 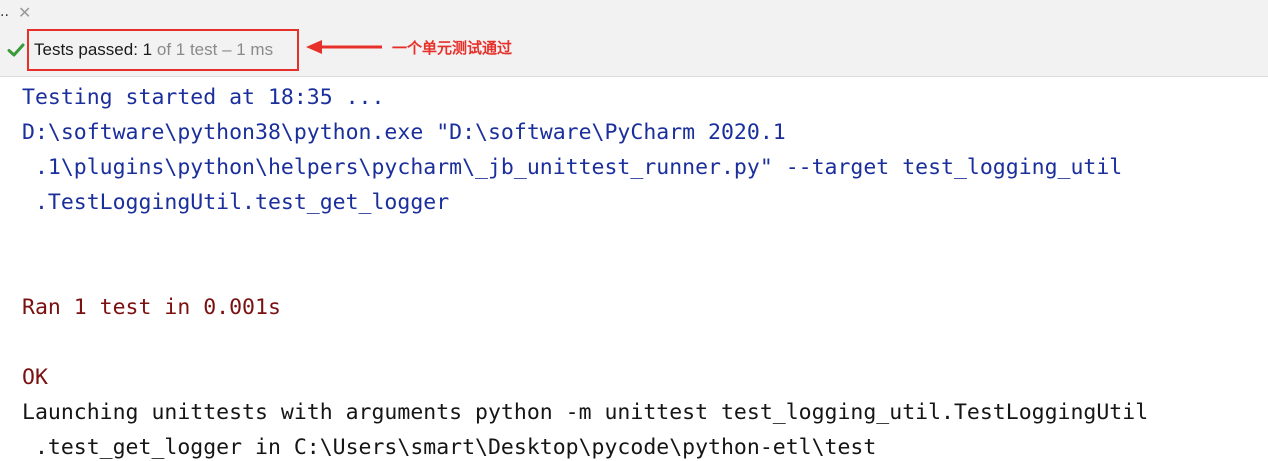 I want to click on test-status-text: Tests passed: 1 of 1 test – 1 ms, so click(x=153, y=50).